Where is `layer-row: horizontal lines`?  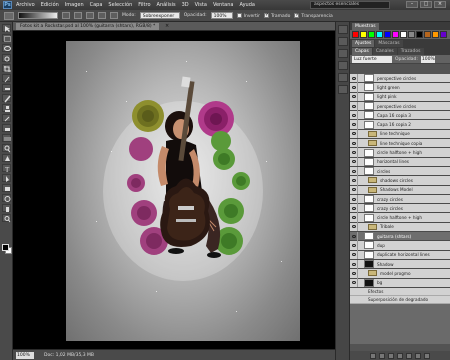
layer-row: horizontal lines is located at coordinates (400, 162).